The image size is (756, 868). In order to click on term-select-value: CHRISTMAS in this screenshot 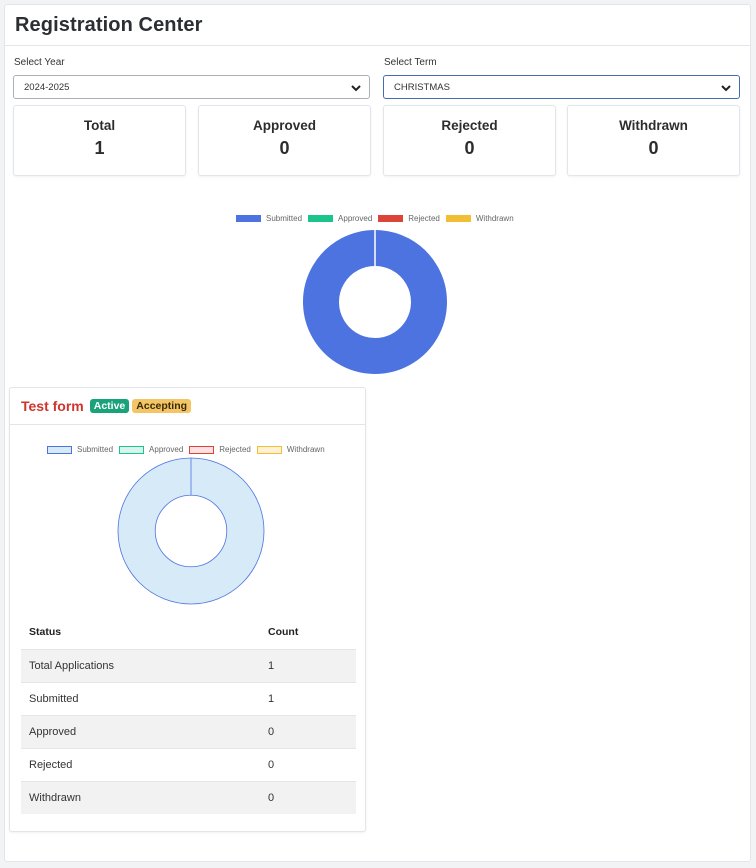, I will do `click(422, 87)`.